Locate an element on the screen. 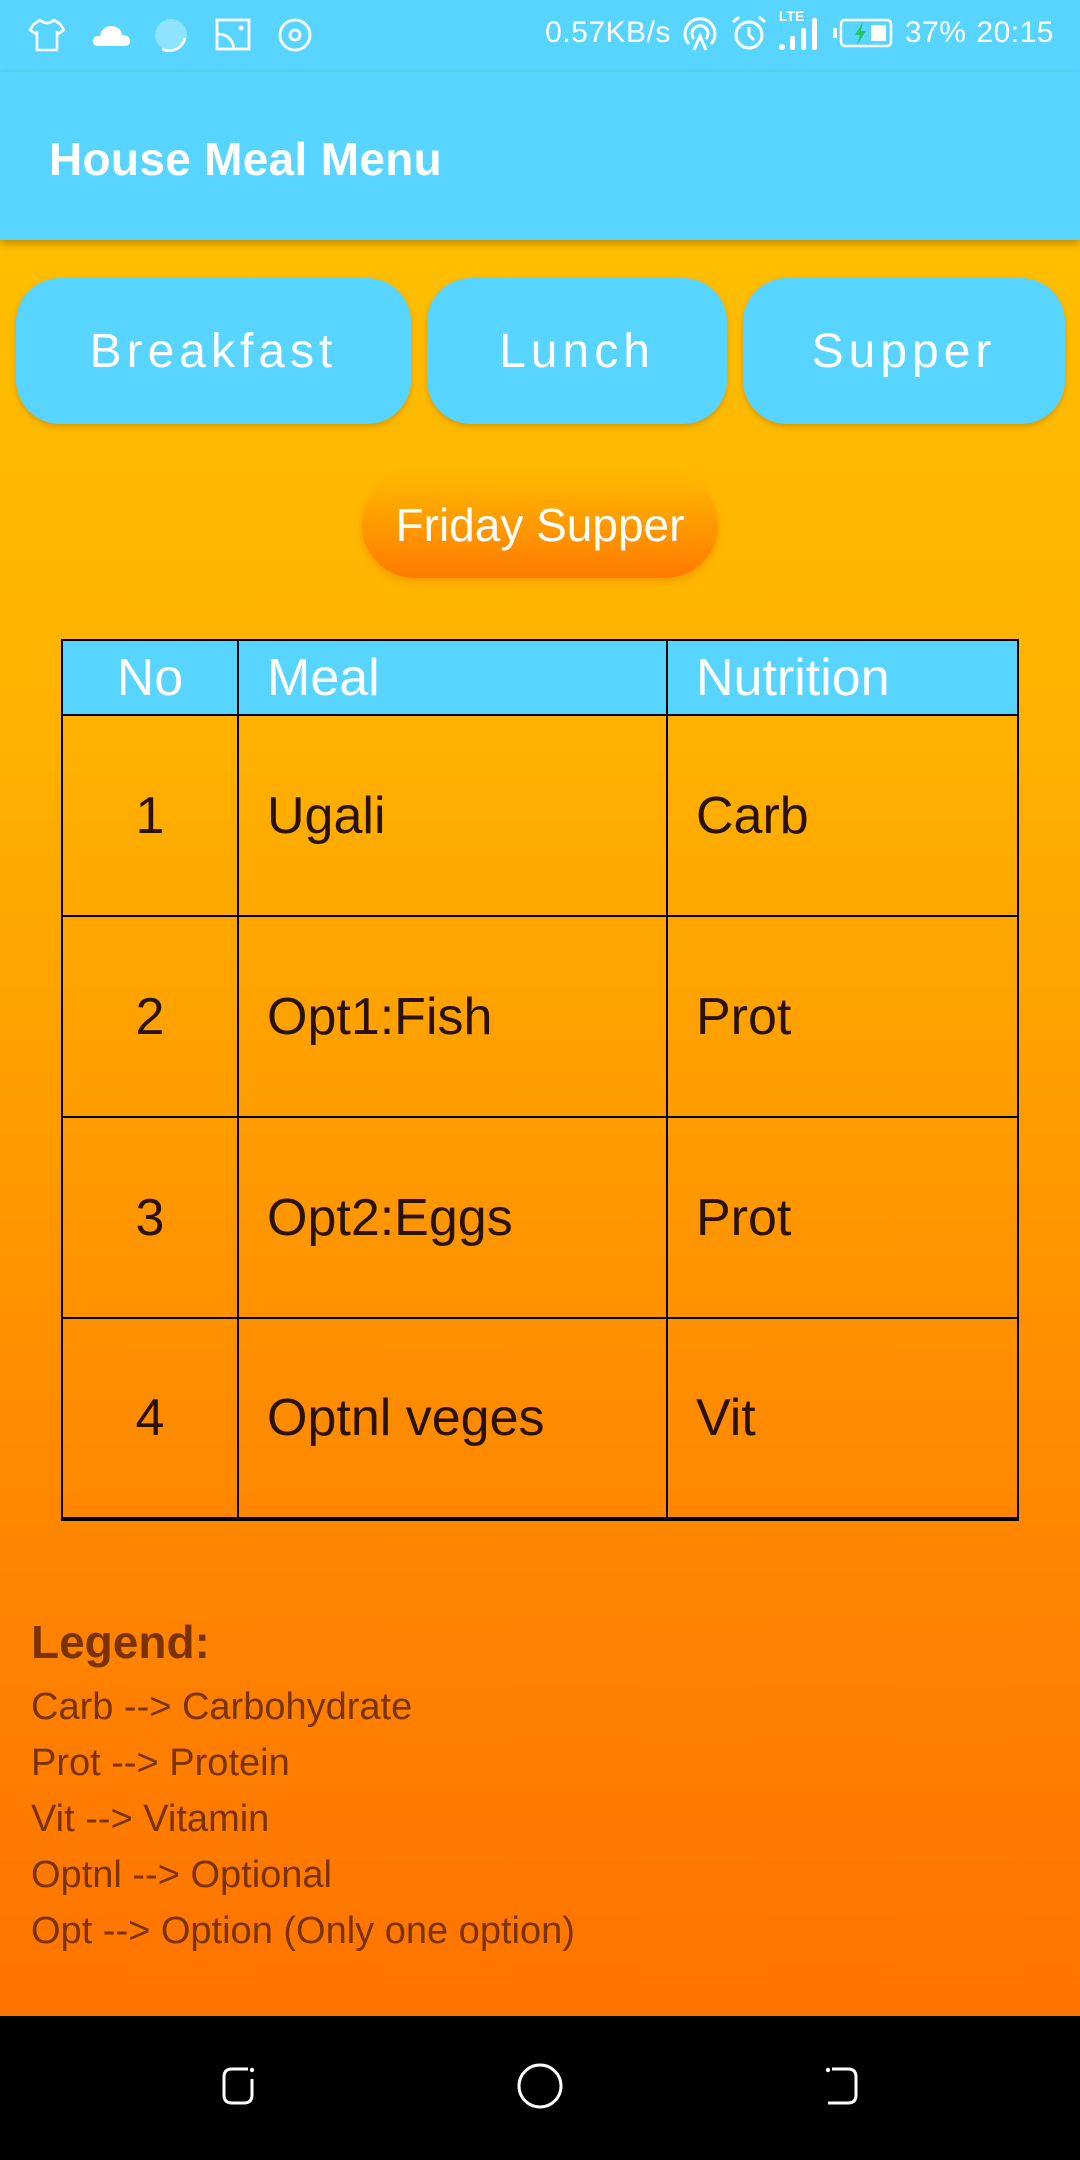 The width and height of the screenshot is (1080, 2160). header-meal: Meal is located at coordinates (452, 677).